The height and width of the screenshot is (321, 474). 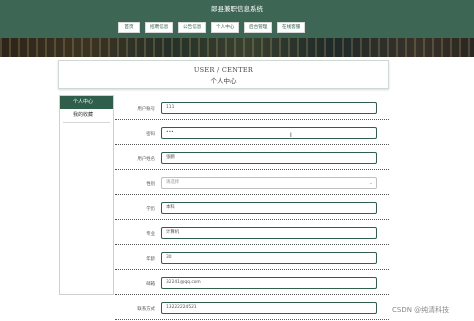 I want to click on form-row-gender: 性别 请选择 ⌄, so click(x=252, y=182).